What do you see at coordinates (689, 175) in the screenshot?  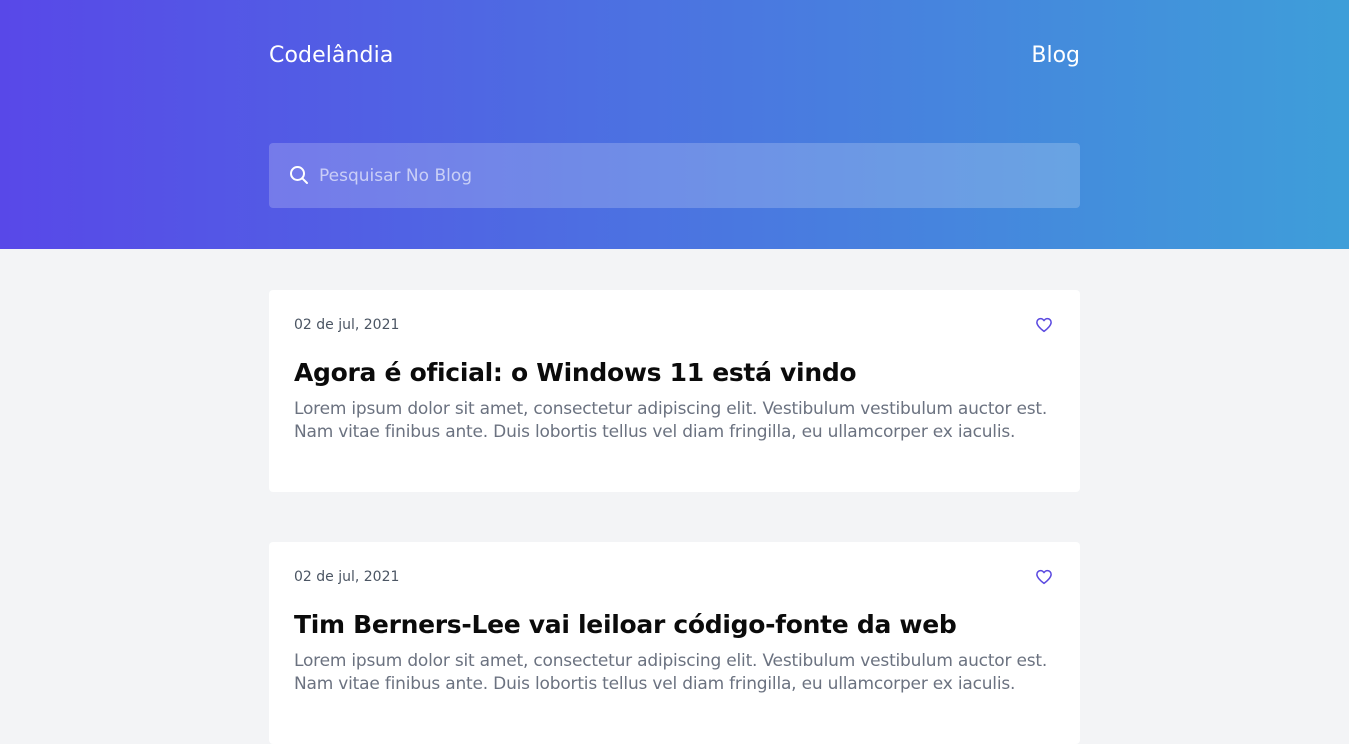 I see `search-input` at bounding box center [689, 175].